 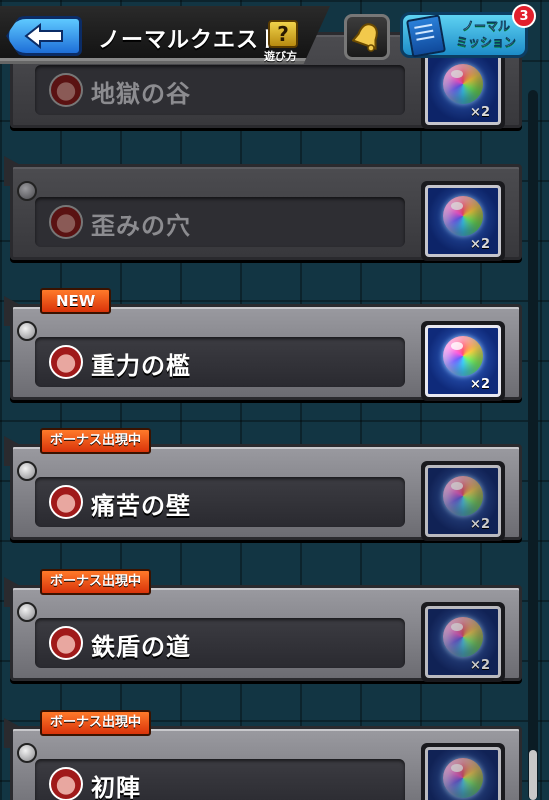 I want to click on quest-item-5: 初陣 ボーナス出現中, so click(x=263, y=755).